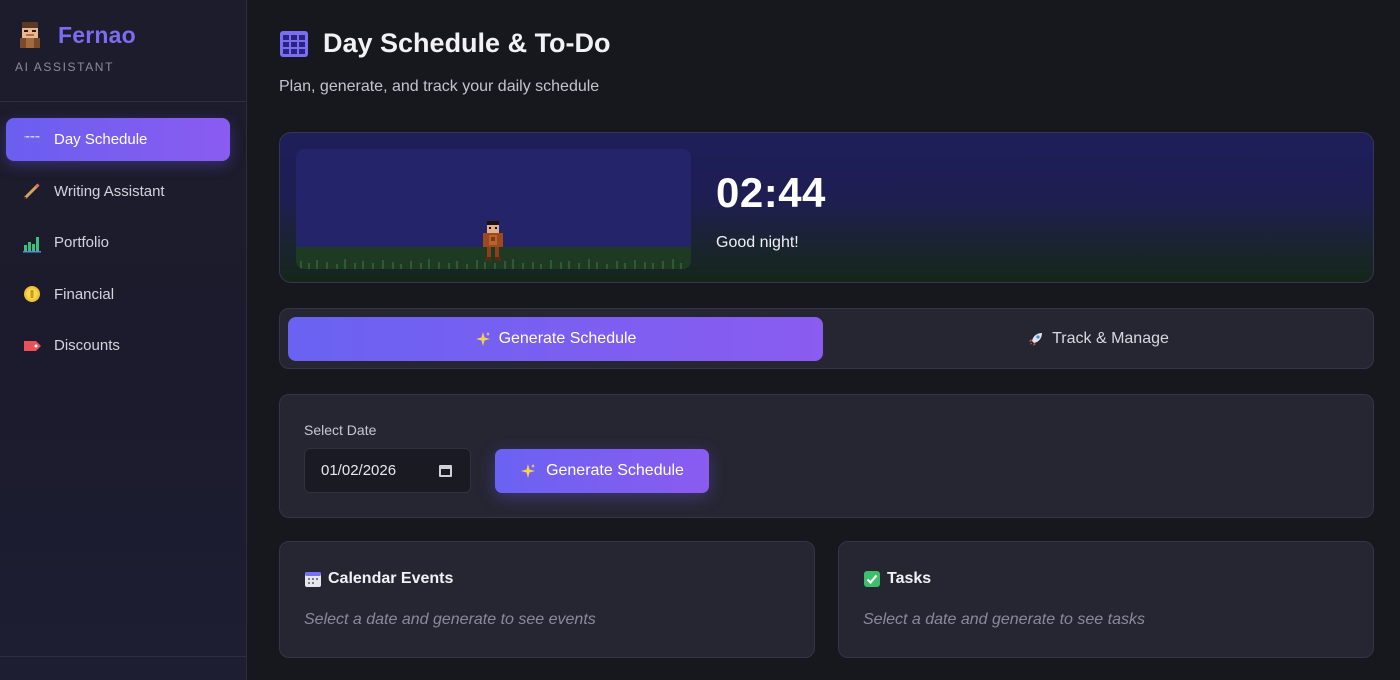 This screenshot has width=1400, height=680. What do you see at coordinates (340, 430) in the screenshot?
I see `date-label: Select Date` at bounding box center [340, 430].